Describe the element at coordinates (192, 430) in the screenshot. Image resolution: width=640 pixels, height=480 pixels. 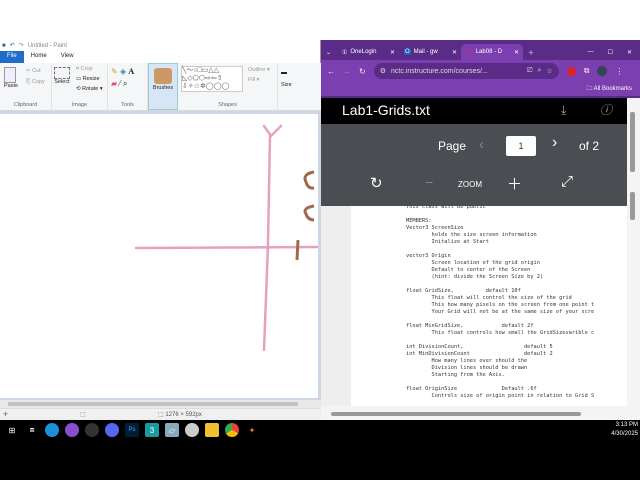
I see `paint-icon` at that location.